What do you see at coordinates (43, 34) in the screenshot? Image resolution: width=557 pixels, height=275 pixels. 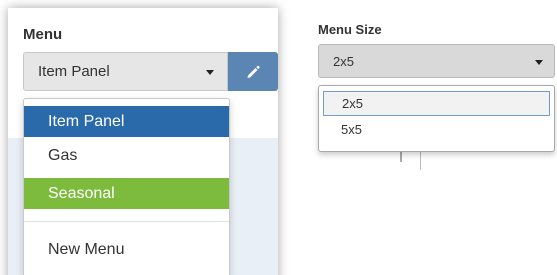 I see `menu-label: Menu` at bounding box center [43, 34].